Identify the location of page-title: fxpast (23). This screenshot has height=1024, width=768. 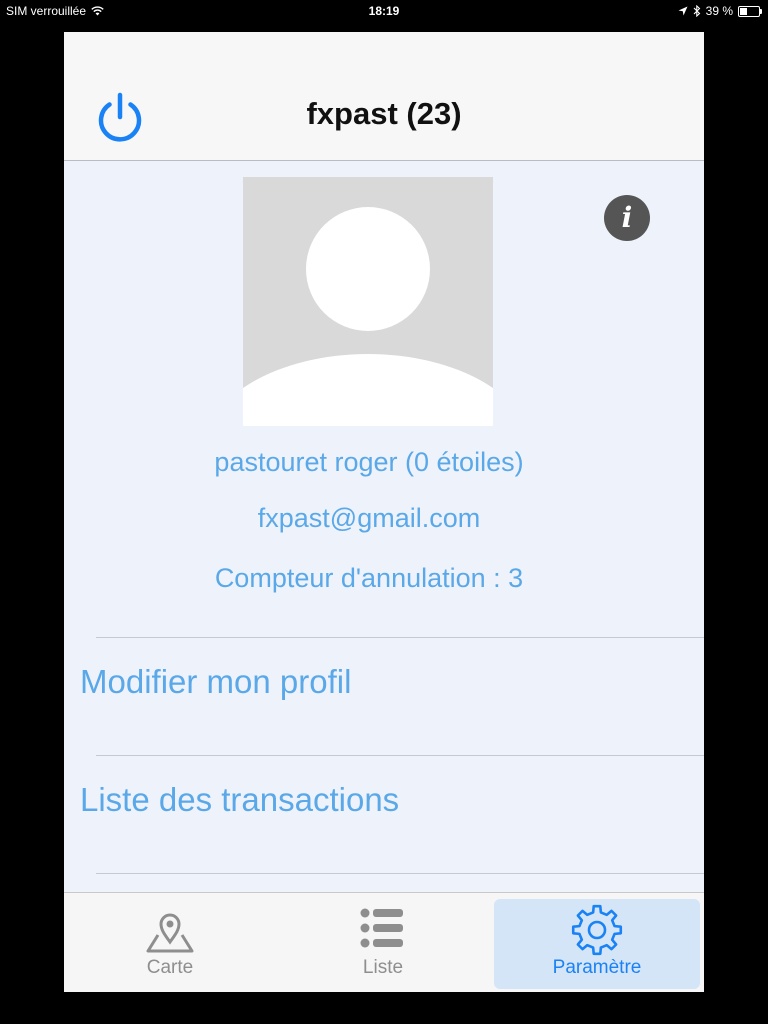
(384, 113).